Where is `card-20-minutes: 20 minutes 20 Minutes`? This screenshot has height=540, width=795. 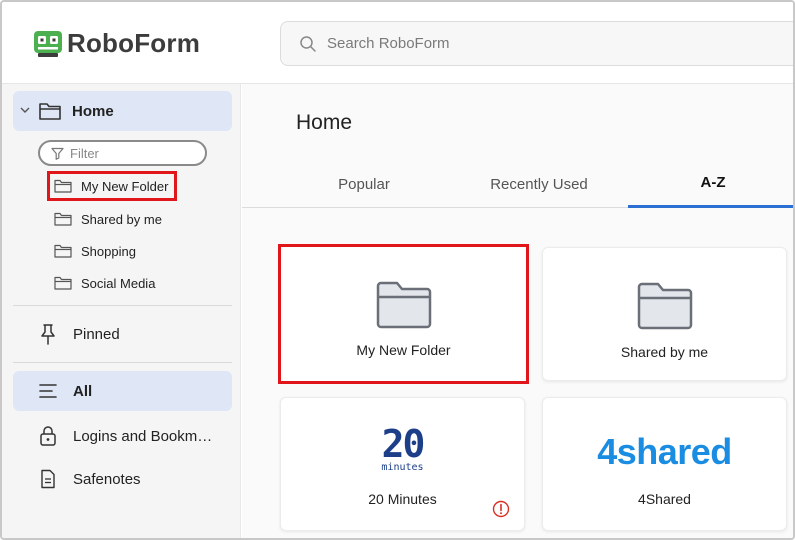 card-20-minutes: 20 minutes 20 Minutes is located at coordinates (402, 464).